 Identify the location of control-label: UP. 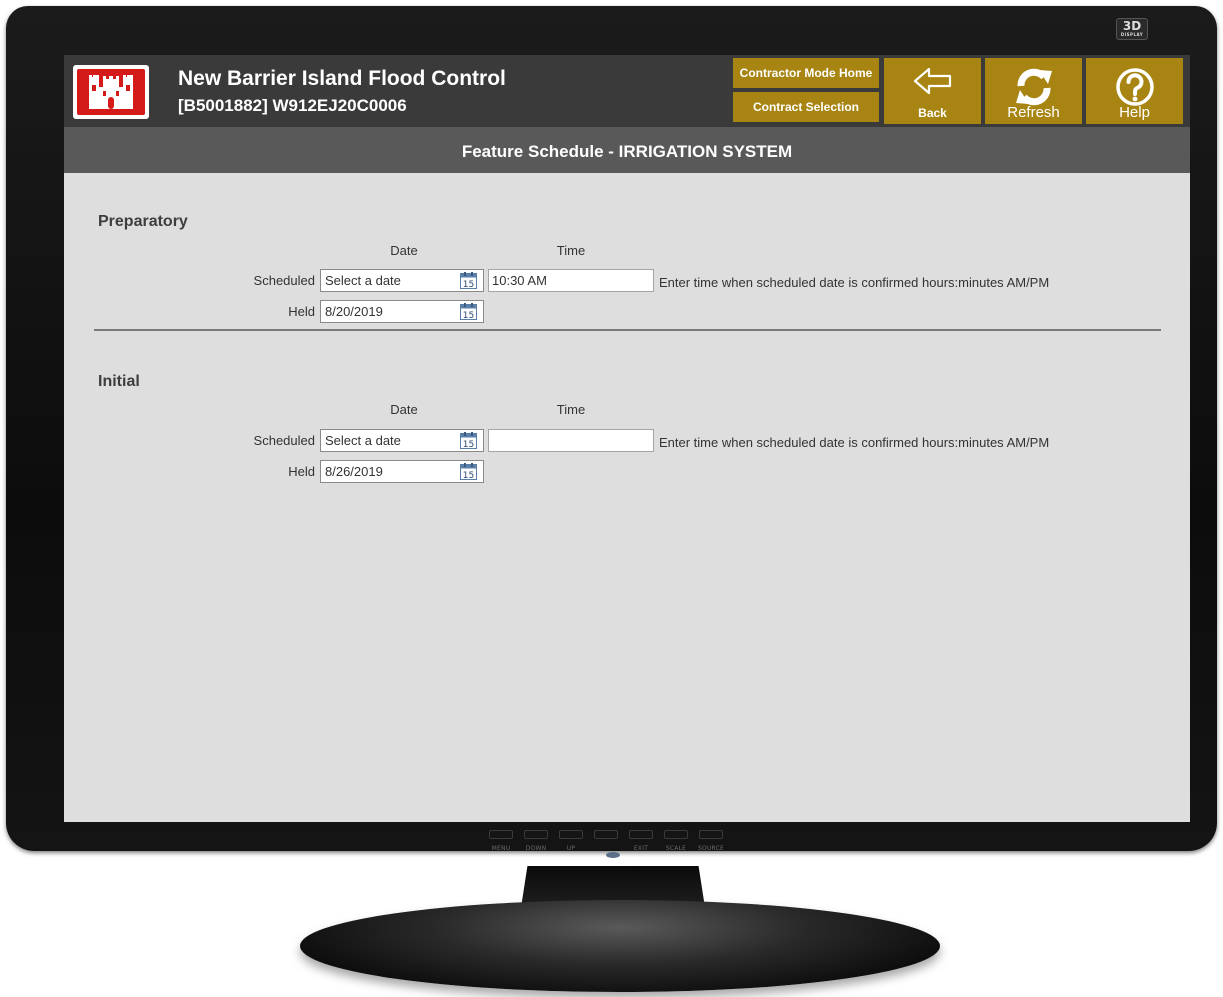
(571, 848).